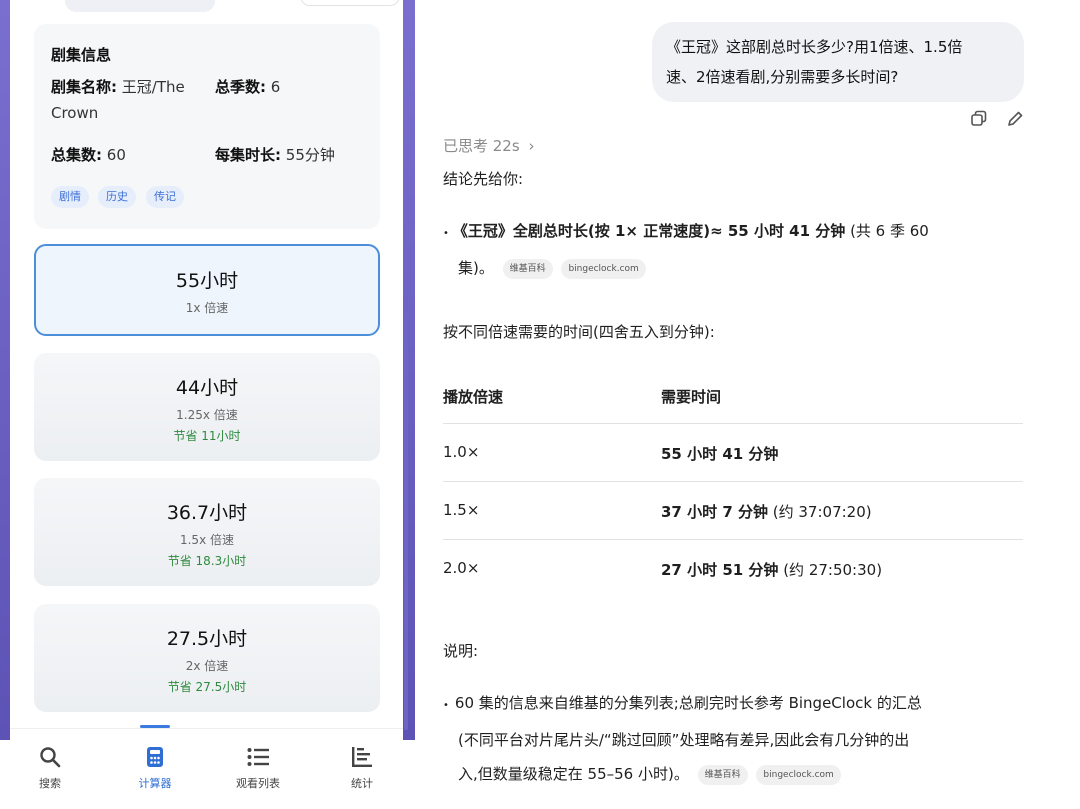 The width and height of the screenshot is (1080, 809). I want to click on table-row: 1.5× 37 小时 7 分钟 (约 37:07:20), so click(733, 511).